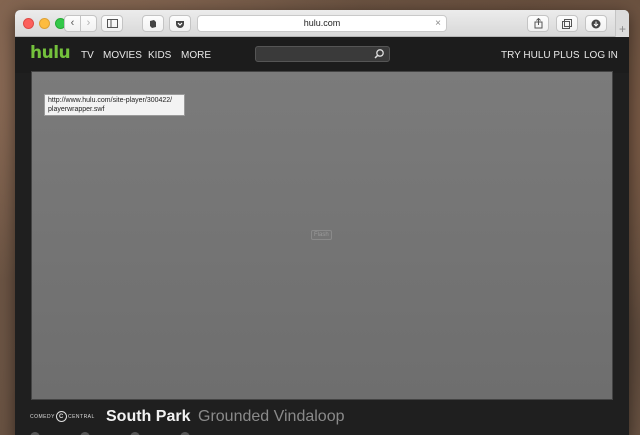 This screenshot has width=640, height=435. I want to click on comedy-central-logo: COMEDY C CENTRAL, so click(62, 416).